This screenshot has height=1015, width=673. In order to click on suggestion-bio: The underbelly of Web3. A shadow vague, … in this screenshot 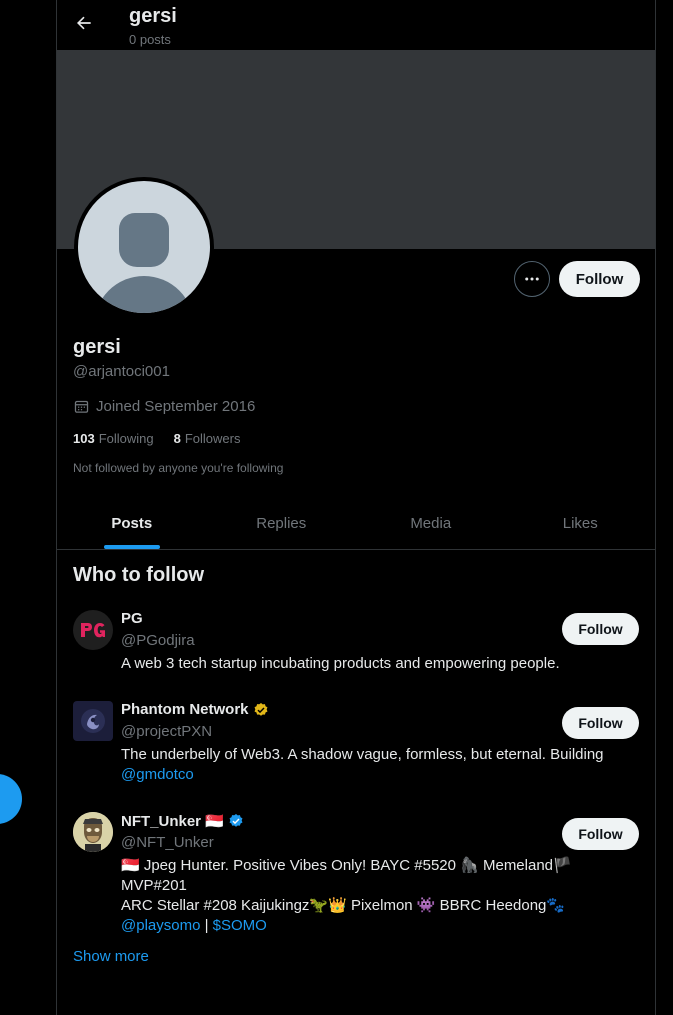, I will do `click(362, 764)`.